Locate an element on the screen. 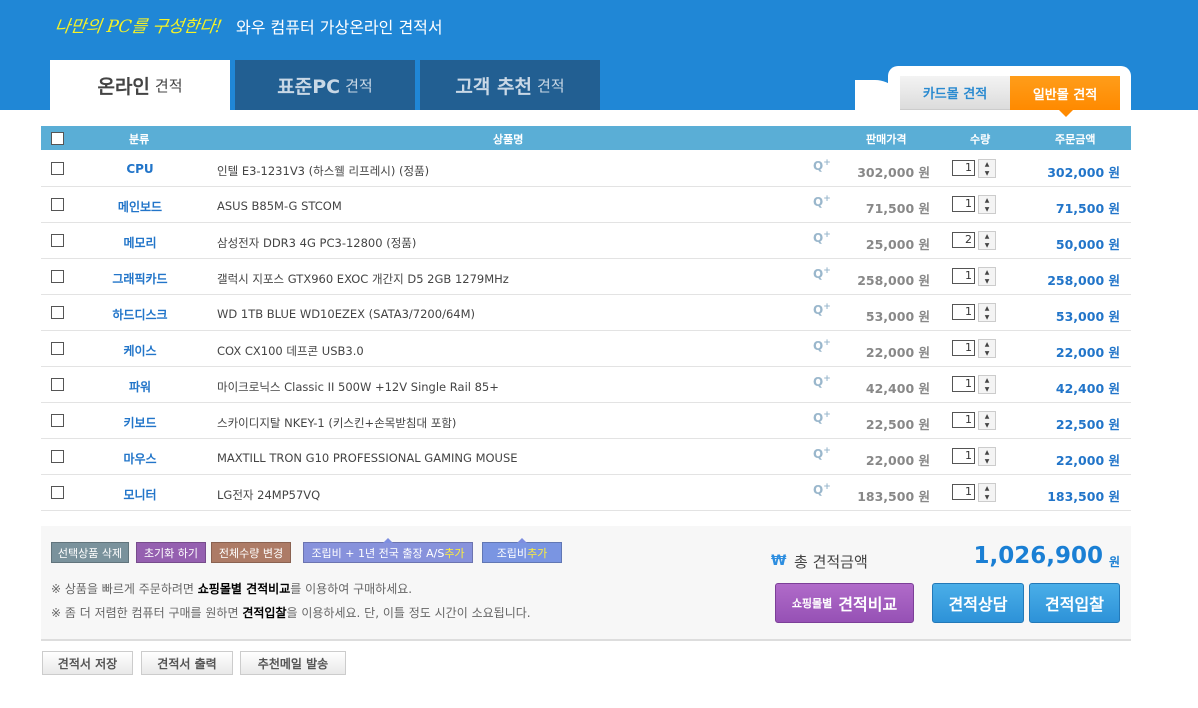 The width and height of the screenshot is (1198, 708). reset-button: 초기화 하기 is located at coordinates (171, 552).